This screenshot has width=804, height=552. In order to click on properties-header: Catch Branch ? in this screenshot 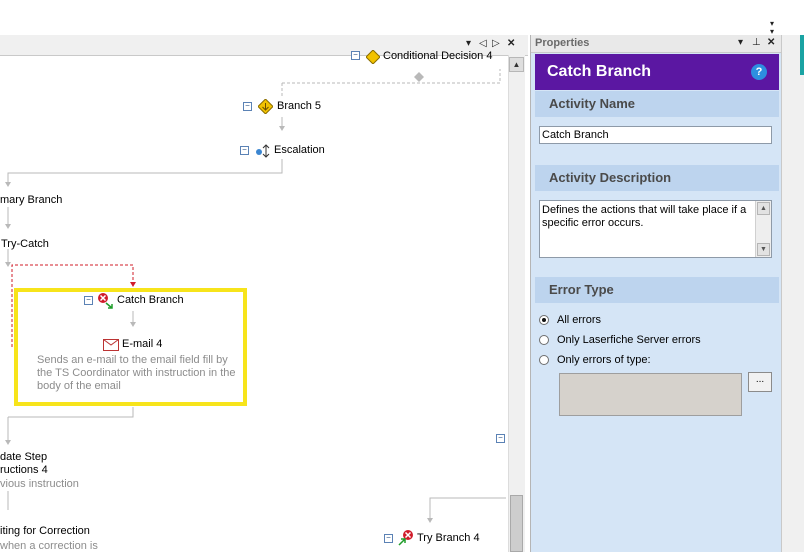, I will do `click(657, 72)`.